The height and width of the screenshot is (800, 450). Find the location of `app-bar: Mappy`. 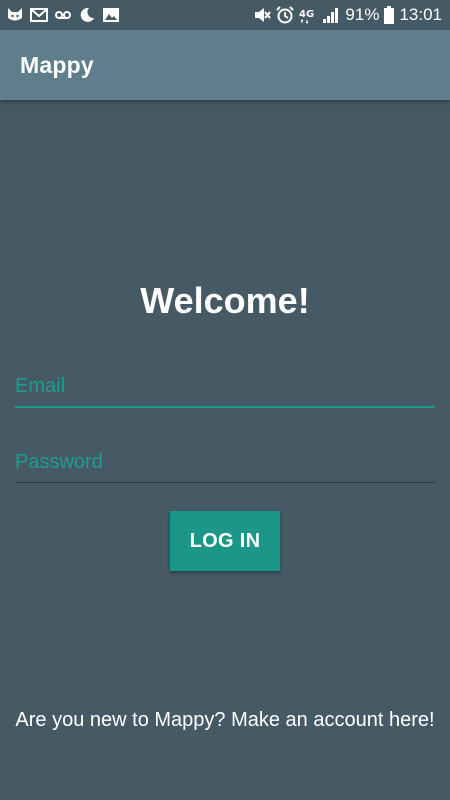

app-bar: Mappy is located at coordinates (225, 65).